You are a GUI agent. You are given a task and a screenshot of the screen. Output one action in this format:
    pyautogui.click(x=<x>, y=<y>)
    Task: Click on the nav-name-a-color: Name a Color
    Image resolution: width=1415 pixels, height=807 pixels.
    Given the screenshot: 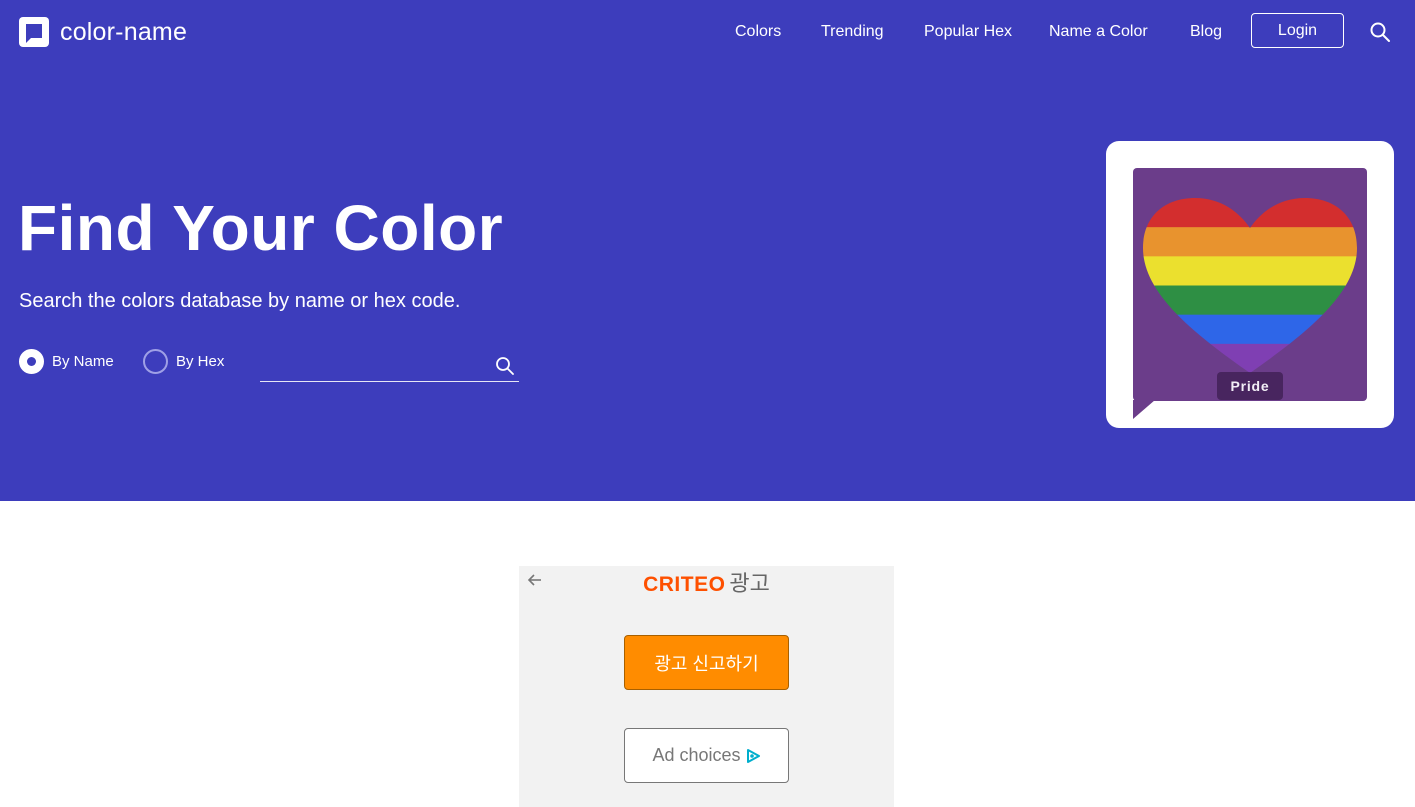 What is the action you would take?
    pyautogui.click(x=1098, y=32)
    